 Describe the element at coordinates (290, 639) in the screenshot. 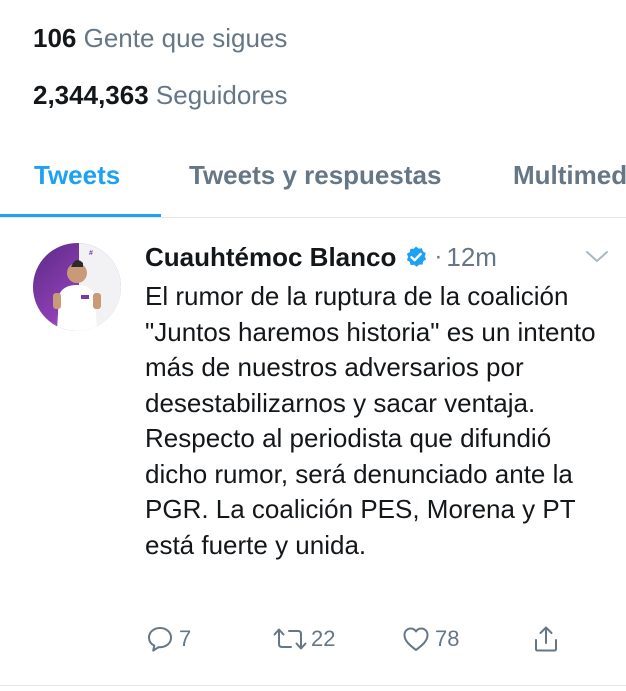

I see `retweet-icon` at that location.